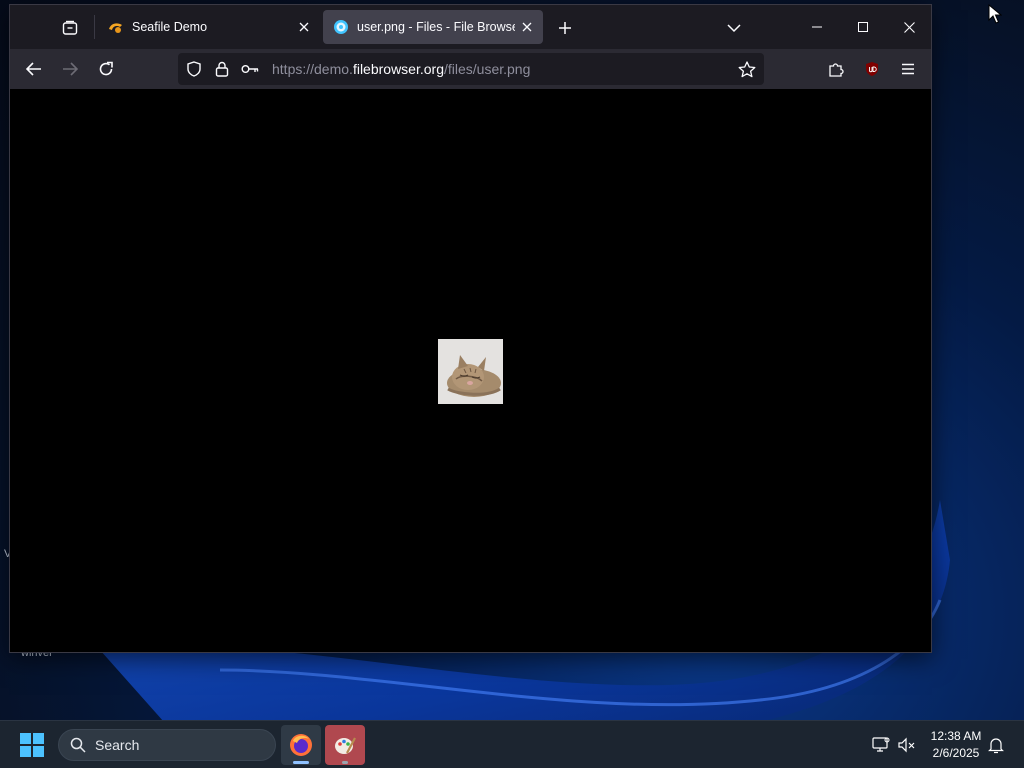  What do you see at coordinates (487, 69) in the screenshot?
I see `url-path: /files/user.png` at bounding box center [487, 69].